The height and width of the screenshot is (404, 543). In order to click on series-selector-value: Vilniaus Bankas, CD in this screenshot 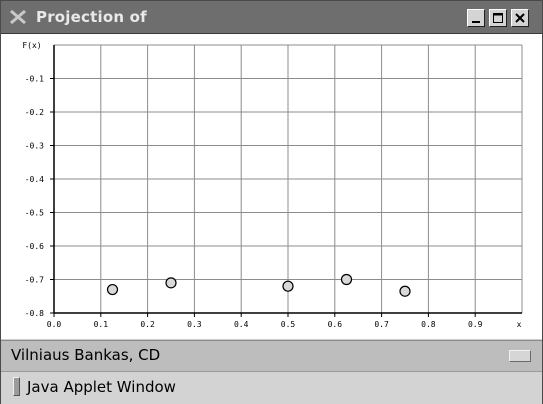, I will do `click(86, 355)`.